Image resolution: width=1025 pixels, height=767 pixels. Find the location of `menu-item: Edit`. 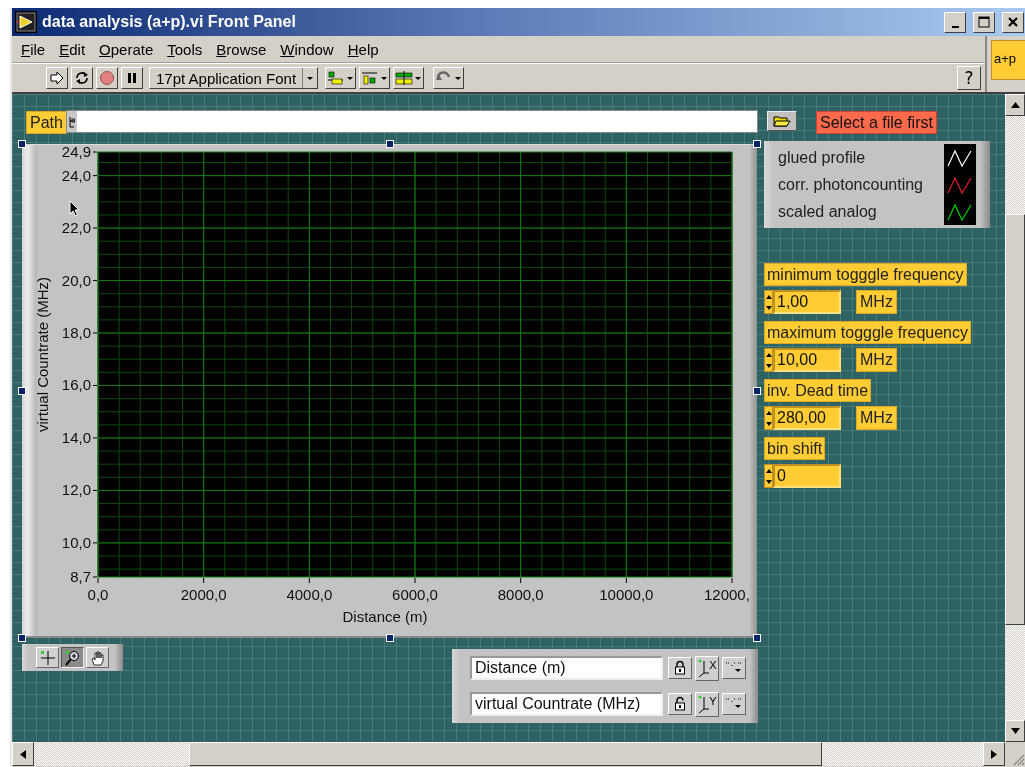

menu-item: Edit is located at coordinates (72, 49).